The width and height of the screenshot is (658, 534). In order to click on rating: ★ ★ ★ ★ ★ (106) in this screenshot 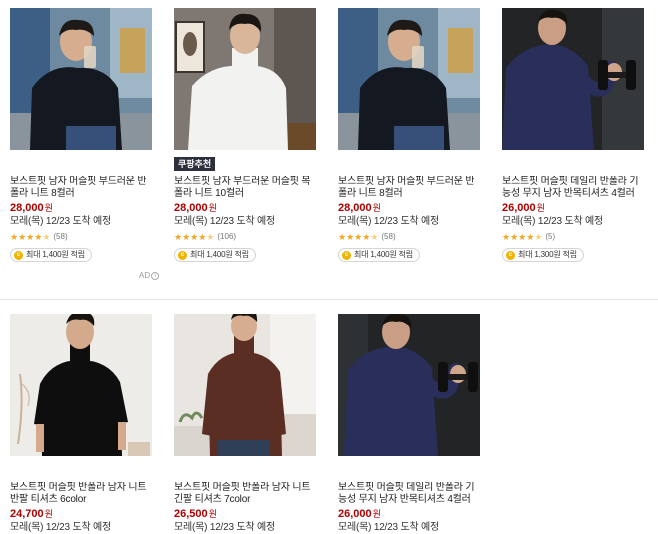, I will do `click(205, 237)`.